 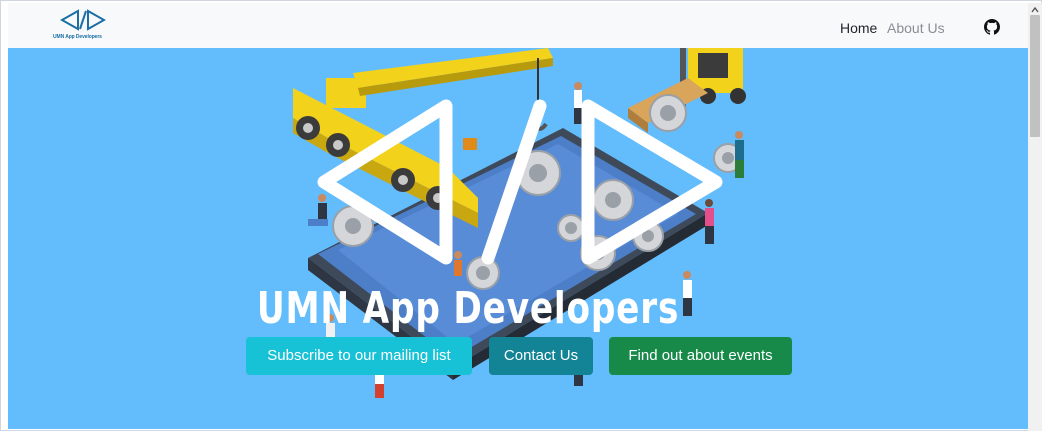 What do you see at coordinates (687, 90) in the screenshot?
I see `forklift-icon` at bounding box center [687, 90].